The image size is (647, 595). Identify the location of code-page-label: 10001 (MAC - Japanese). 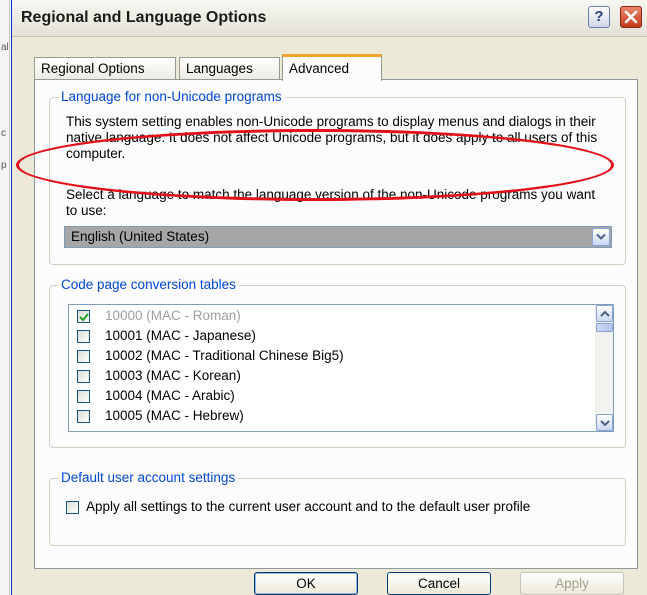
(180, 335).